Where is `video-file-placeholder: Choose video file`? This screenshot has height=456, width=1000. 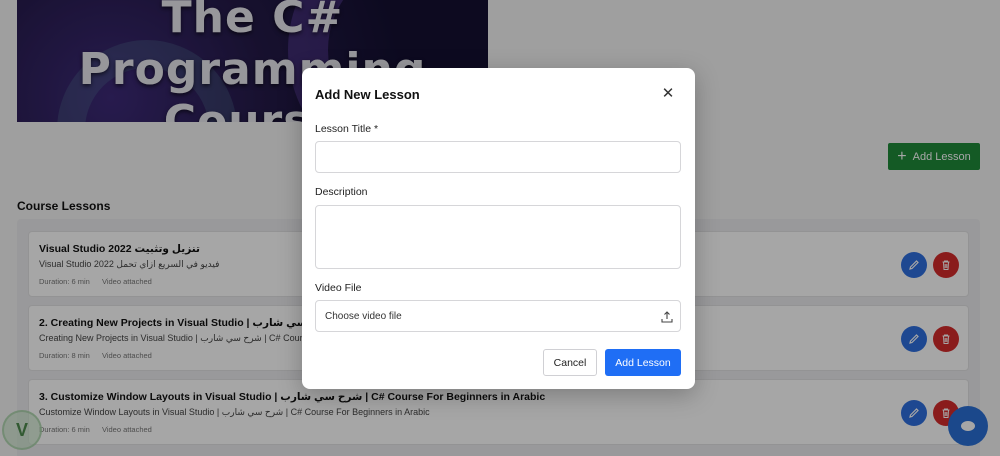
video-file-placeholder: Choose video file is located at coordinates (363, 316).